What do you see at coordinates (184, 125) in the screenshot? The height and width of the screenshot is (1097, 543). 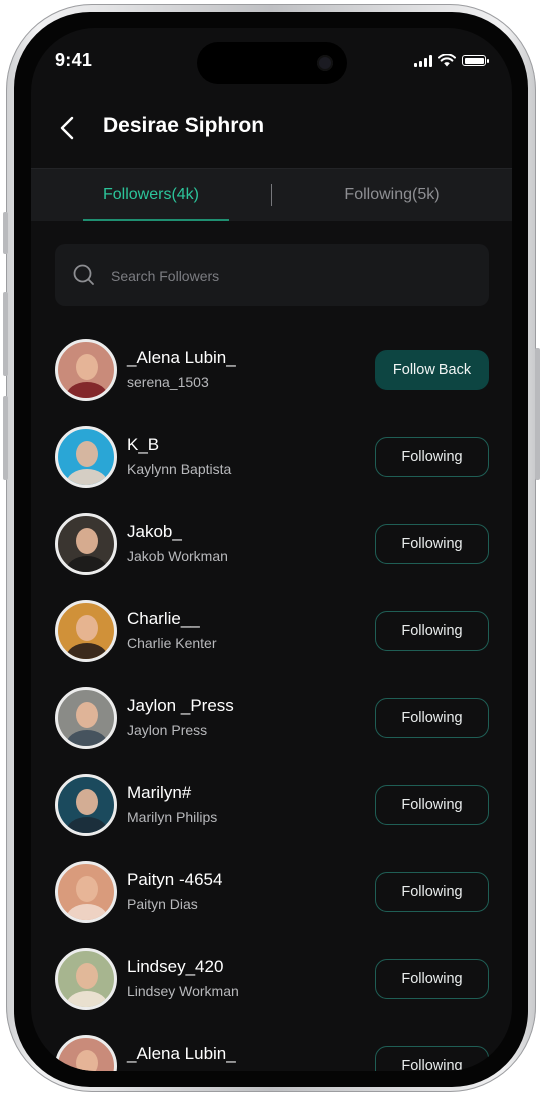 I see `page-title: Desirae Siphron` at bounding box center [184, 125].